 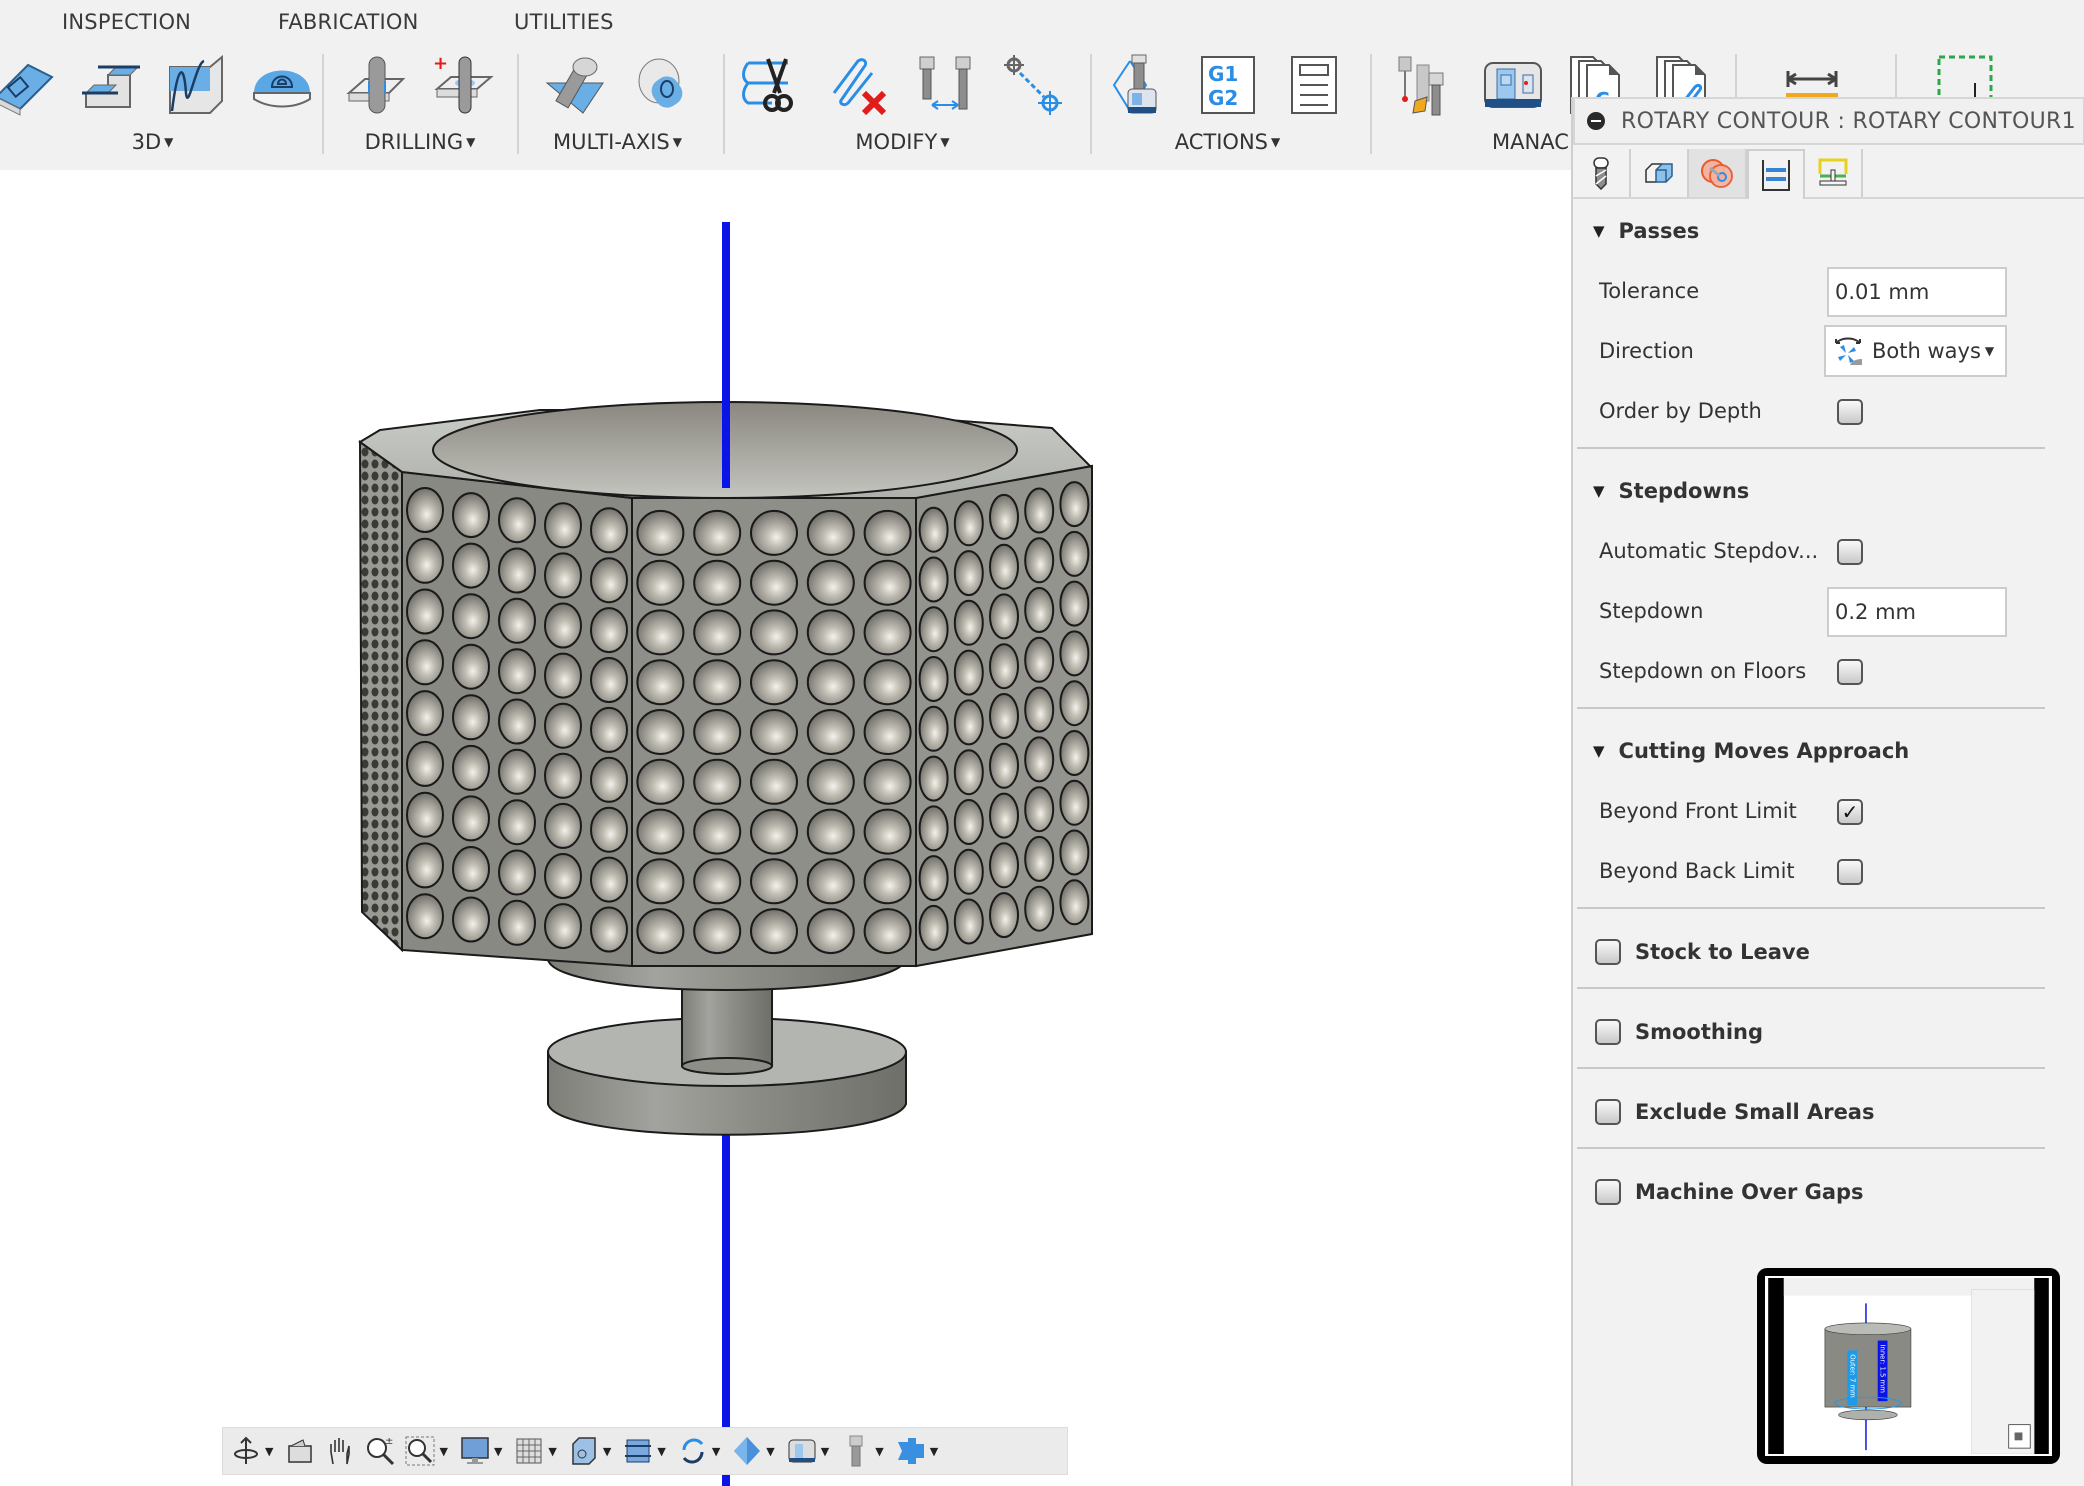 What do you see at coordinates (809, 1451) in the screenshot?
I see `nav-item-machine-display: ▼` at bounding box center [809, 1451].